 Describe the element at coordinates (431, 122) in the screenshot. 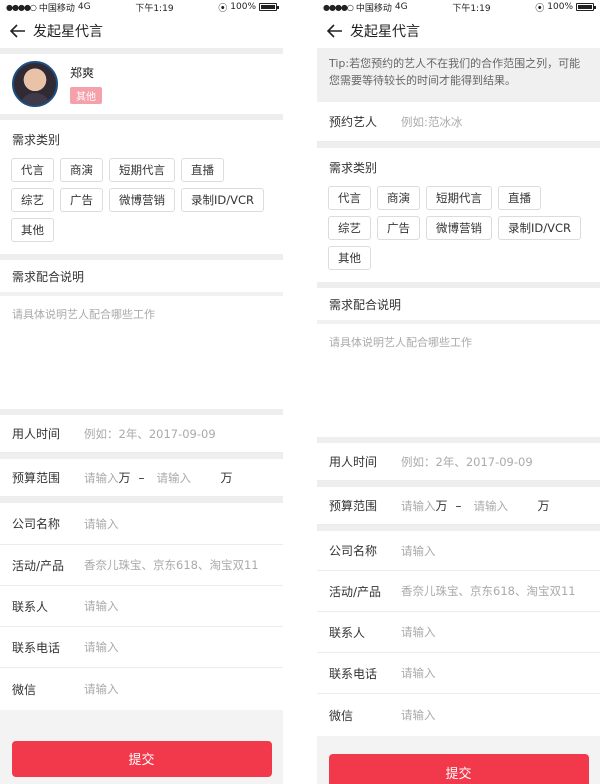

I see `artist-input: 例如:范冰冰` at that location.